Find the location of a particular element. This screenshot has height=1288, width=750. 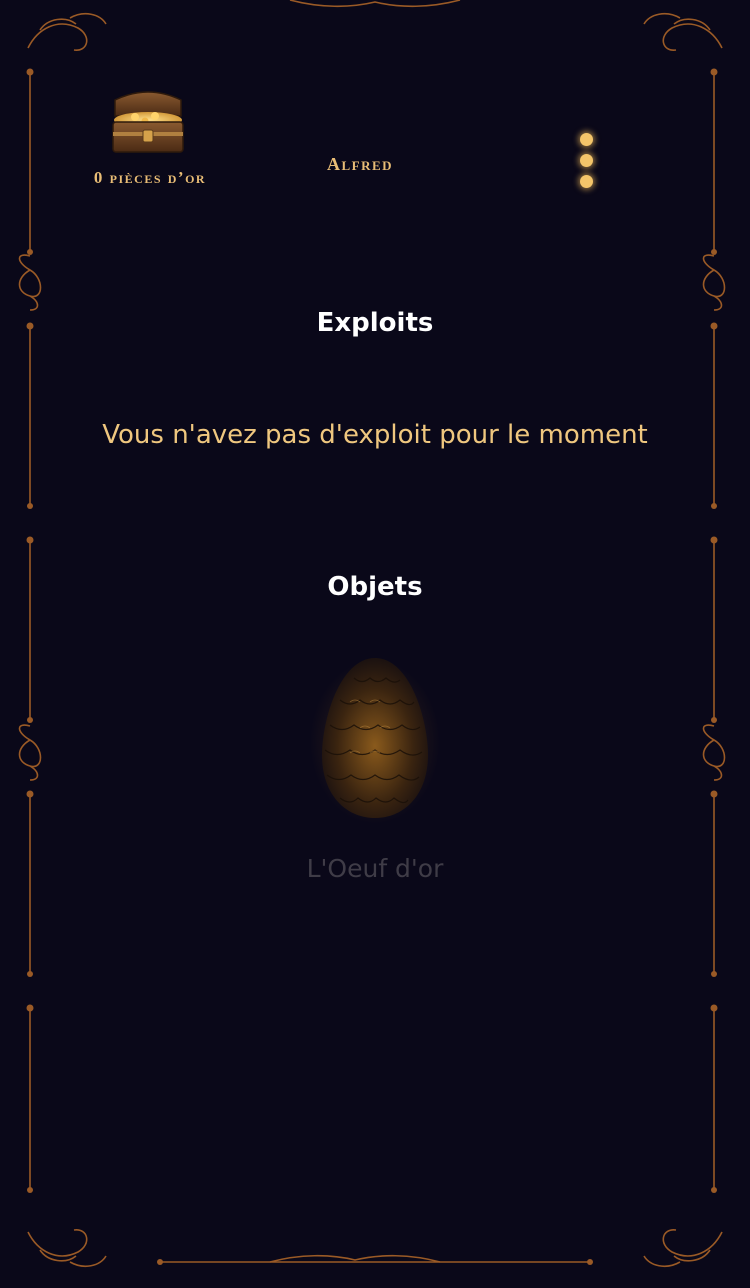

item-golden-egg: L'Oeuf d'or is located at coordinates (375, 775).